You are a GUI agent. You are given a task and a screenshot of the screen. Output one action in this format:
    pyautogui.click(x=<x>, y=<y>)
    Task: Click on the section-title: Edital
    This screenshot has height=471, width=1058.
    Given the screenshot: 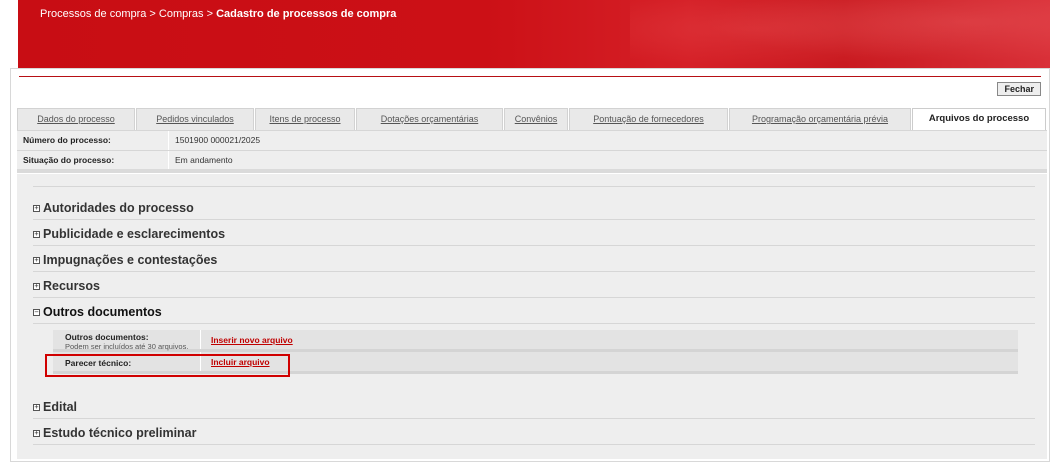 What is the action you would take?
    pyautogui.click(x=60, y=407)
    